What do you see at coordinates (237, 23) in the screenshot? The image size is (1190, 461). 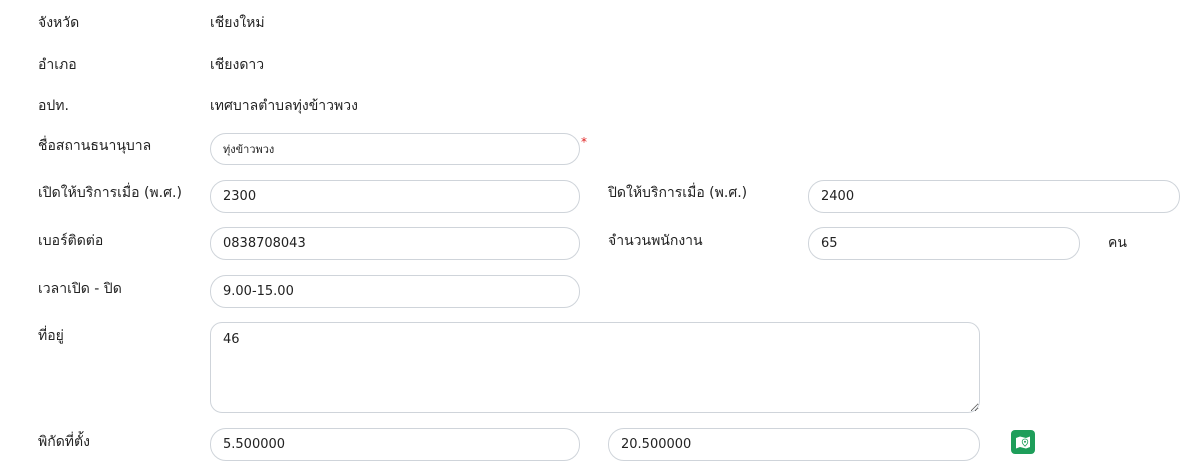 I see `province-value: เชียงใหม่` at bounding box center [237, 23].